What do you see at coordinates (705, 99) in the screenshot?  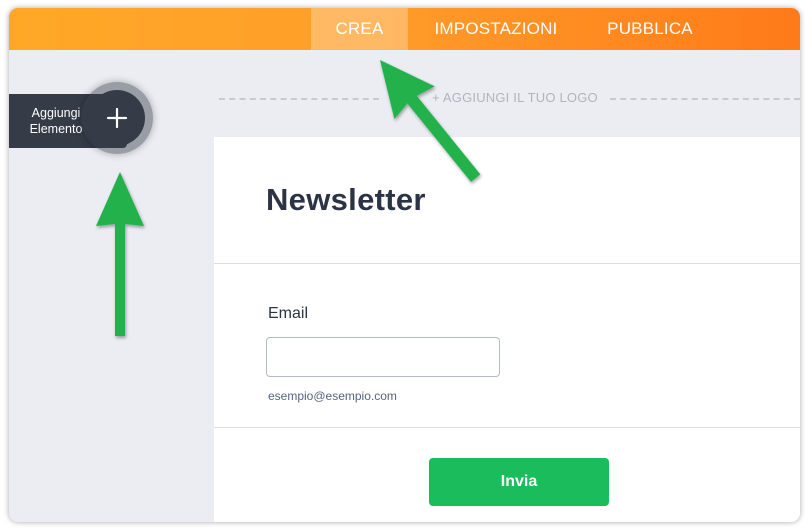 I see `logo-dashed-line-right` at bounding box center [705, 99].